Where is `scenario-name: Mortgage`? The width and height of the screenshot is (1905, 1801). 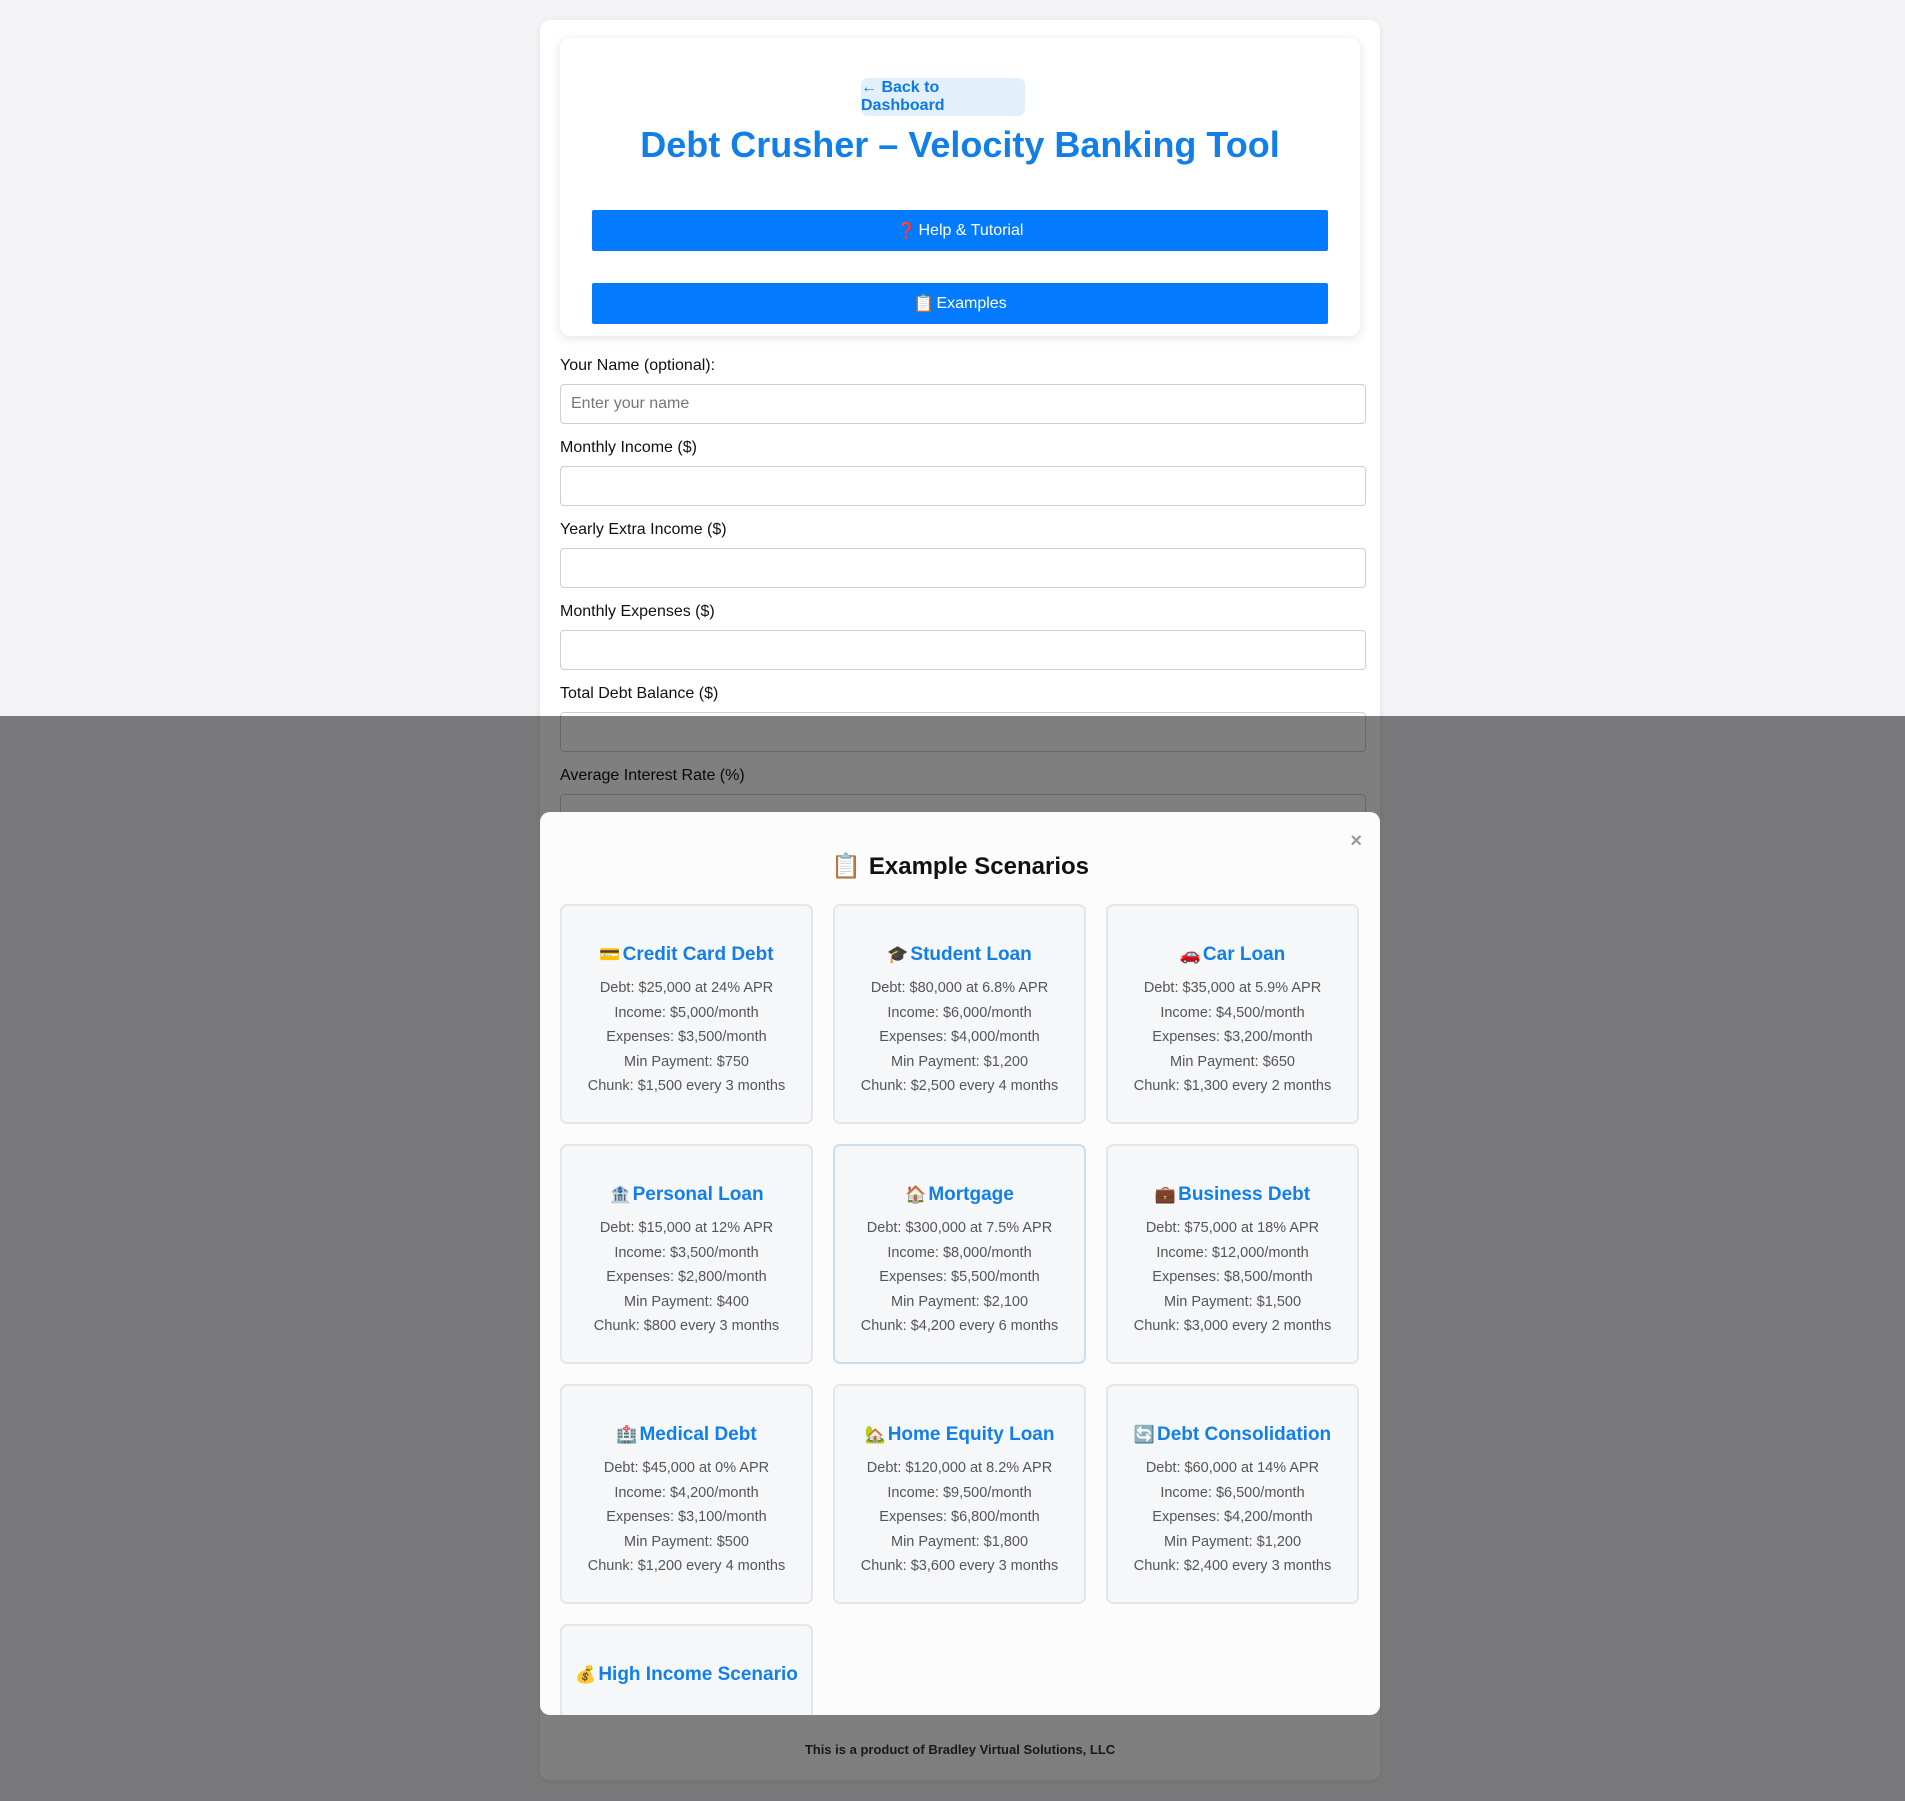
scenario-name: Mortgage is located at coordinates (971, 1194).